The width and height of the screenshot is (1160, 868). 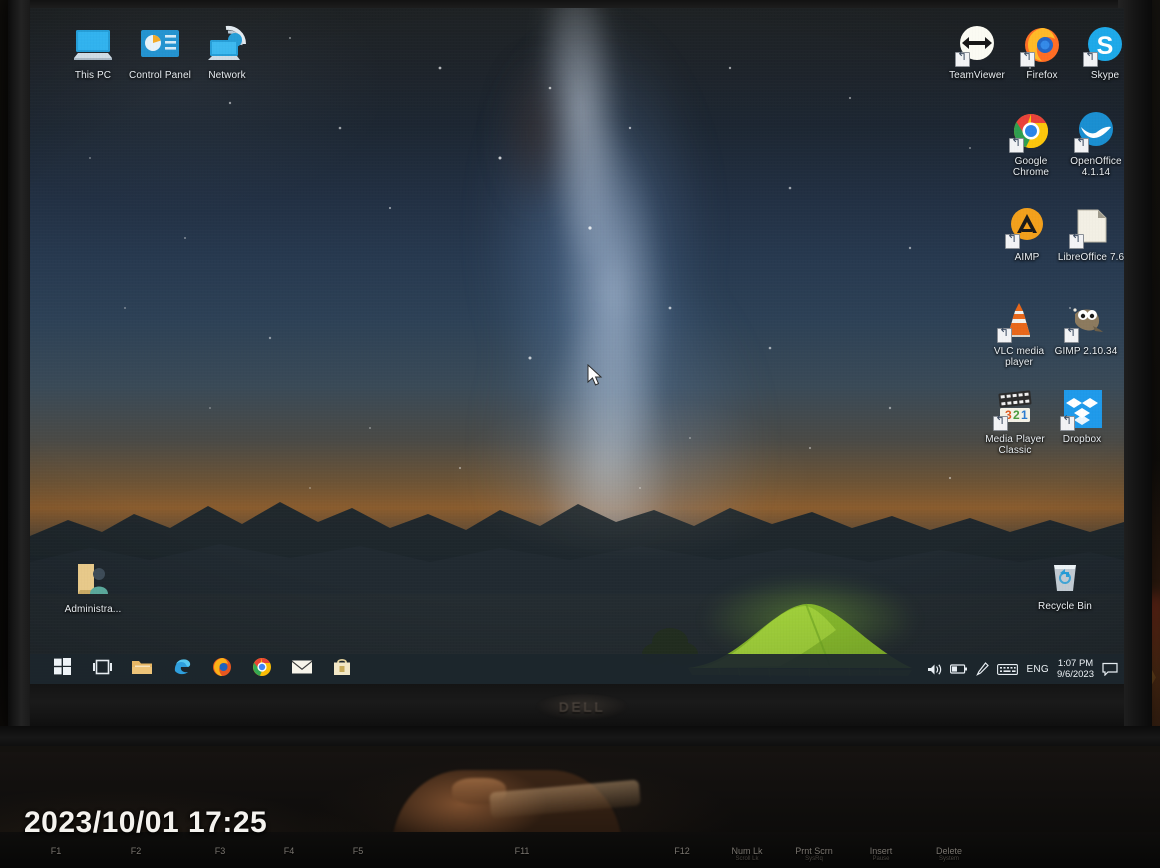 I want to click on key-label: Prnt Scrn, so click(x=814, y=851).